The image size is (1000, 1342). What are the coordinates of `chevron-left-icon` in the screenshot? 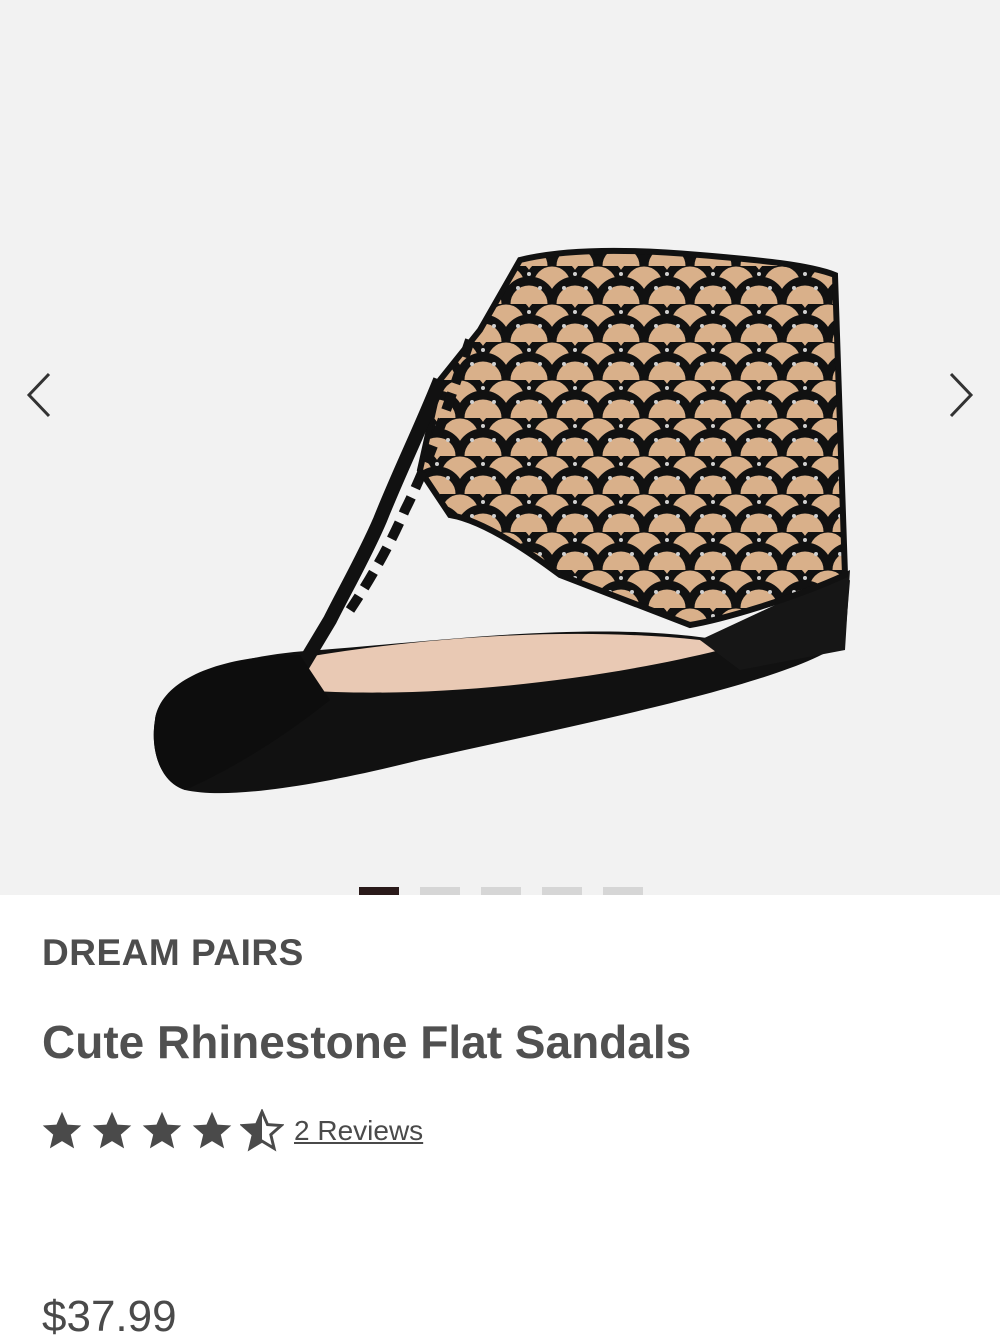 It's located at (38, 395).